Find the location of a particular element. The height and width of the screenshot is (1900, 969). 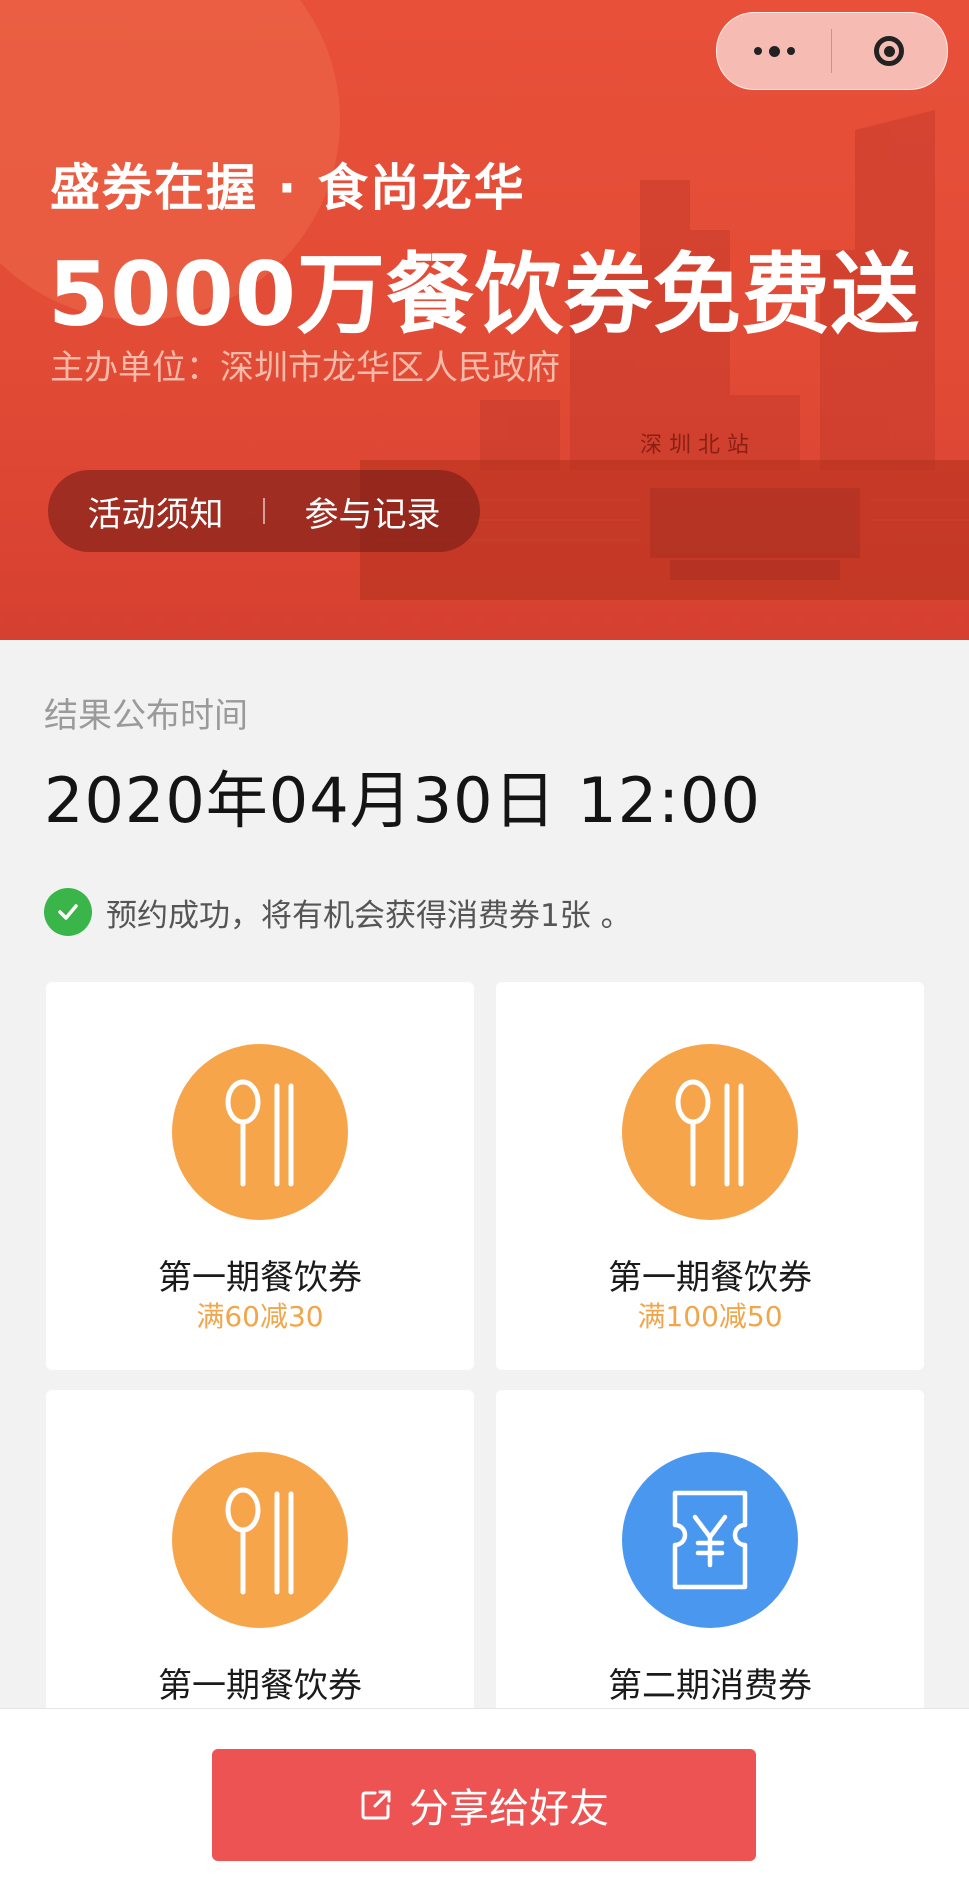

reservation-status: 预约成功，将有机会获得消费券1张 。 is located at coordinates (338, 912).